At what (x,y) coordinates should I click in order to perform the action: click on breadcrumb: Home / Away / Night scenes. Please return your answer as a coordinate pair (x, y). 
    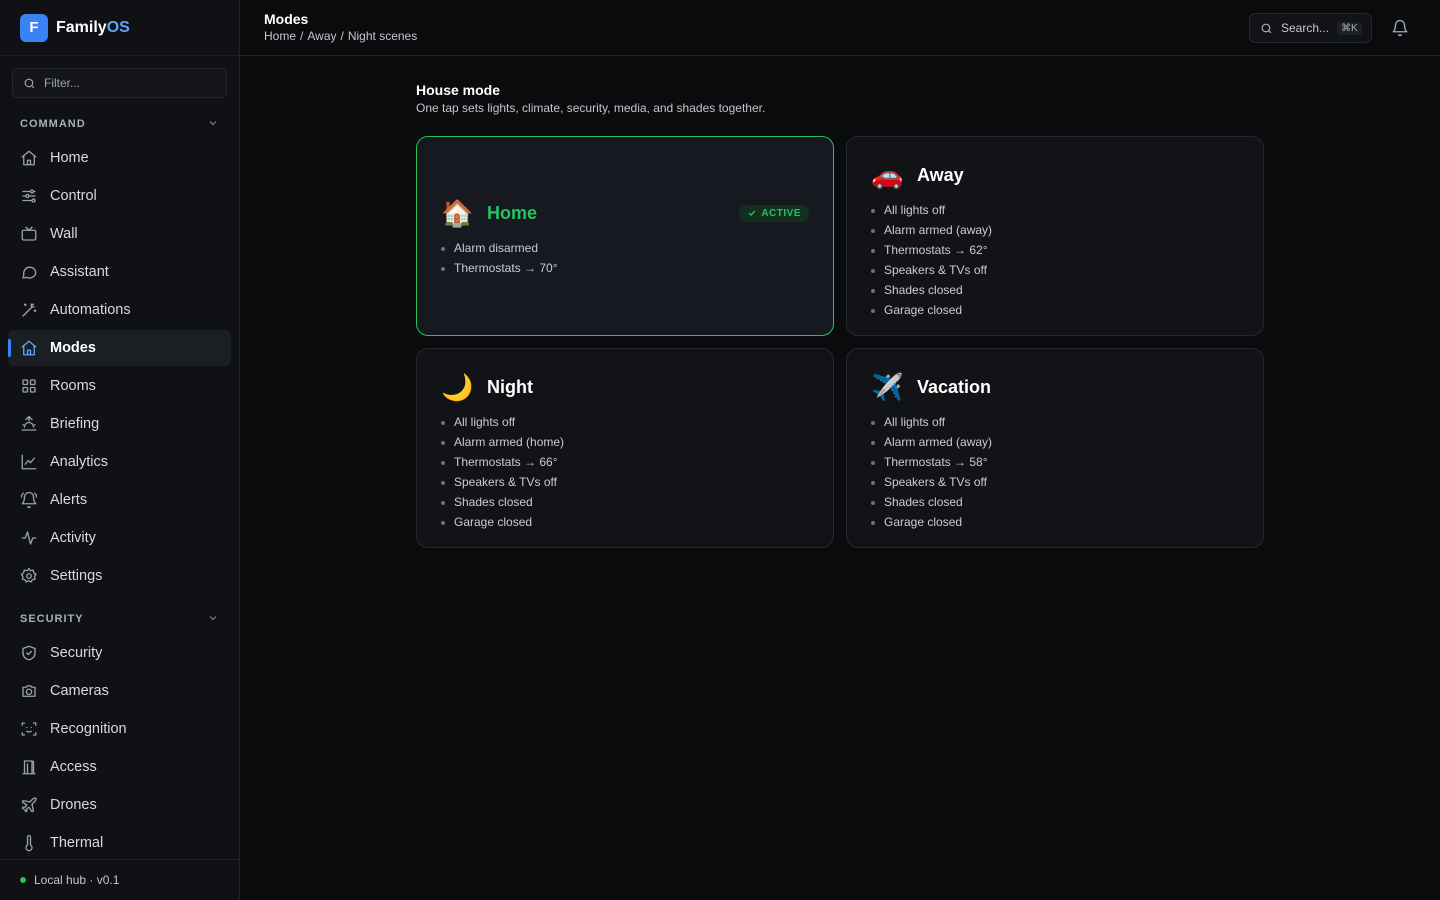
    Looking at the image, I should click on (340, 36).